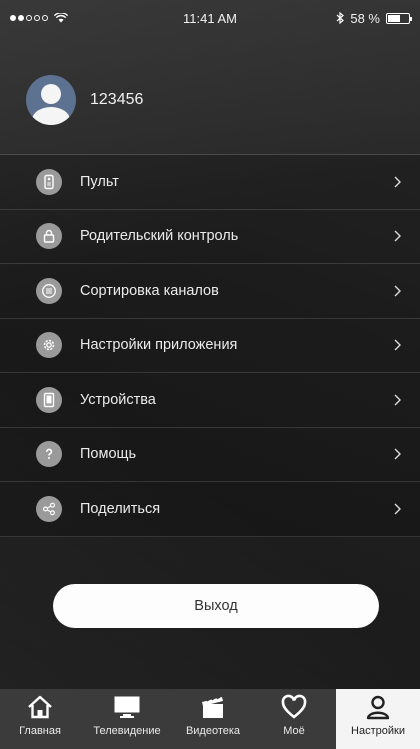 The height and width of the screenshot is (749, 420). Describe the element at coordinates (120, 508) in the screenshot. I see `menu-item-label: Поделиться` at that location.